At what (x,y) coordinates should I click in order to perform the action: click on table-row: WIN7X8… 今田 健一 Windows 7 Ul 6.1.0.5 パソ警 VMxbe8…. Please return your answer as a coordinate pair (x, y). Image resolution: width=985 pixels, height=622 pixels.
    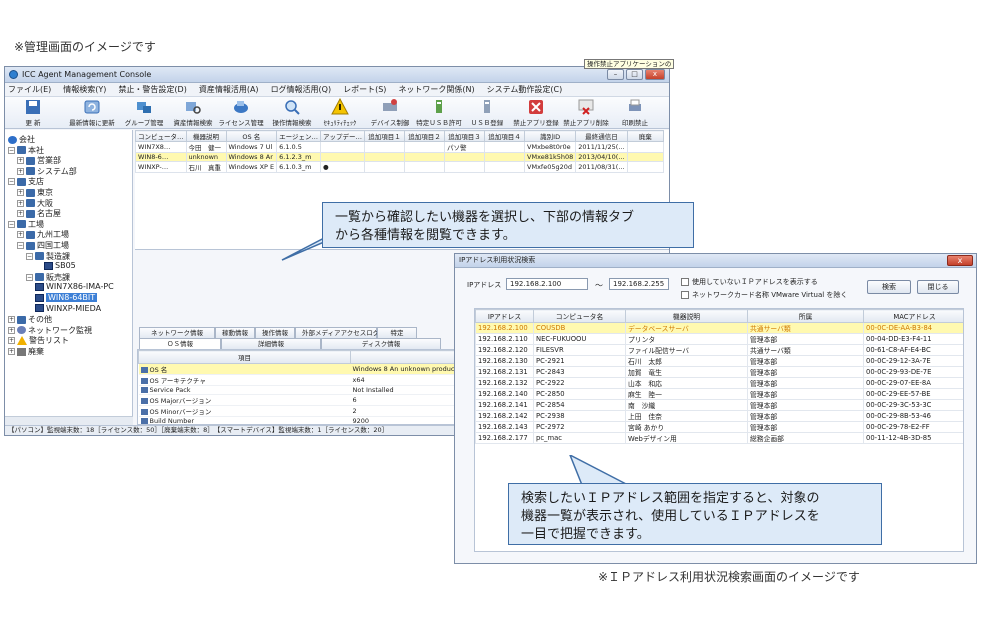
    Looking at the image, I should click on (399, 147).